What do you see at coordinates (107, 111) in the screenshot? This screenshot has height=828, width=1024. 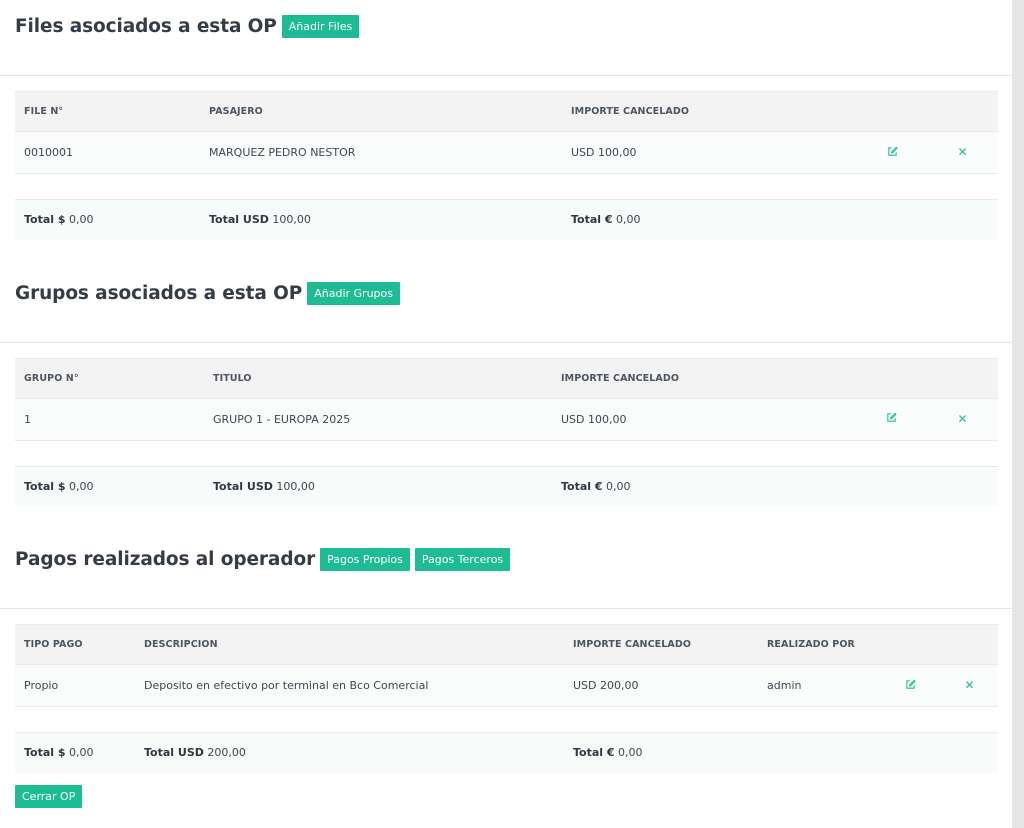 I see `column-header-file-number: FILE N°` at bounding box center [107, 111].